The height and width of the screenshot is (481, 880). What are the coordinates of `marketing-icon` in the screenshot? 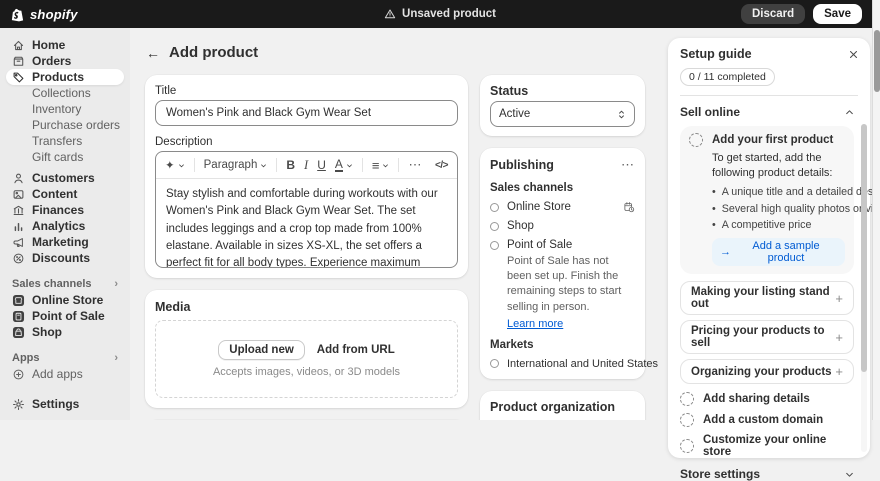 It's located at (18, 242).